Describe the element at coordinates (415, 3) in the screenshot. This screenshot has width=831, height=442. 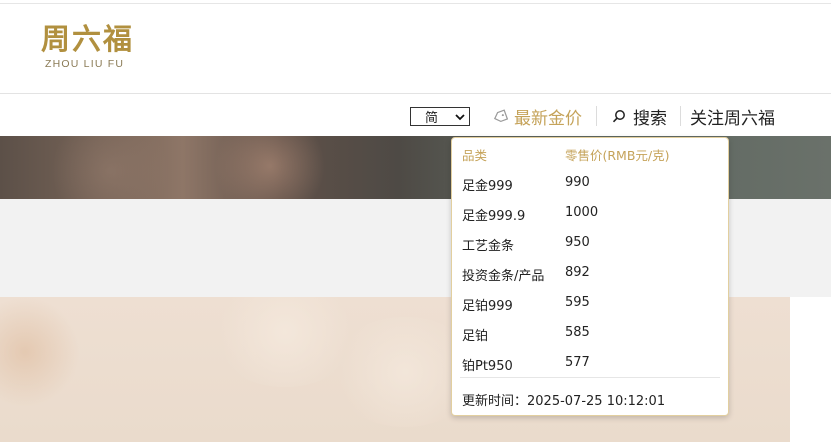
I see `top-border` at that location.